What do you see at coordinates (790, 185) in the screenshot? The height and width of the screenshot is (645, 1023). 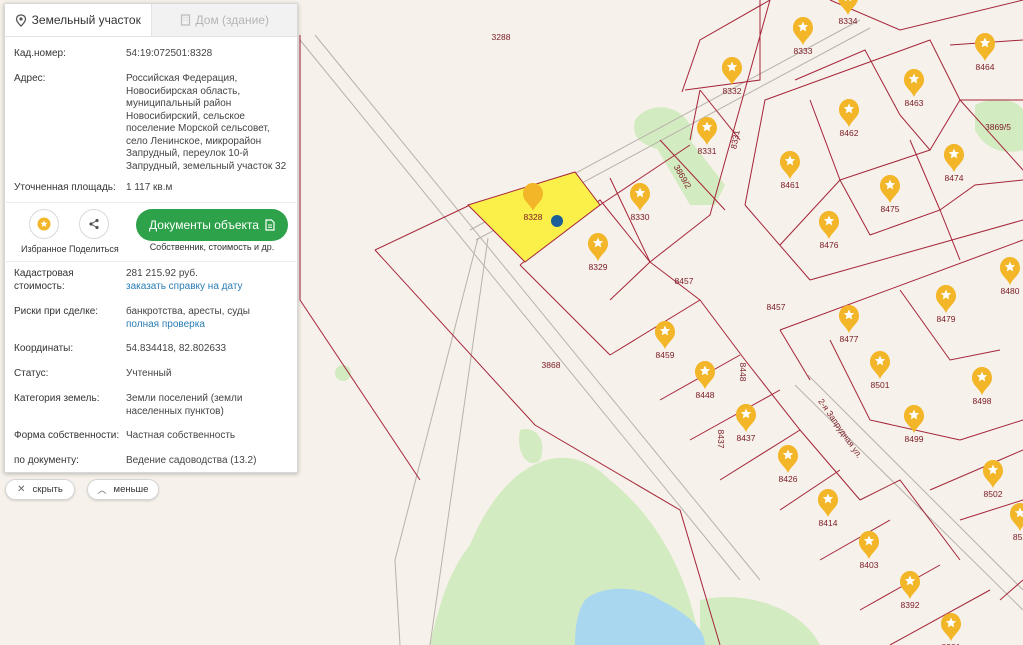 I see `parcel-label: 8461` at bounding box center [790, 185].